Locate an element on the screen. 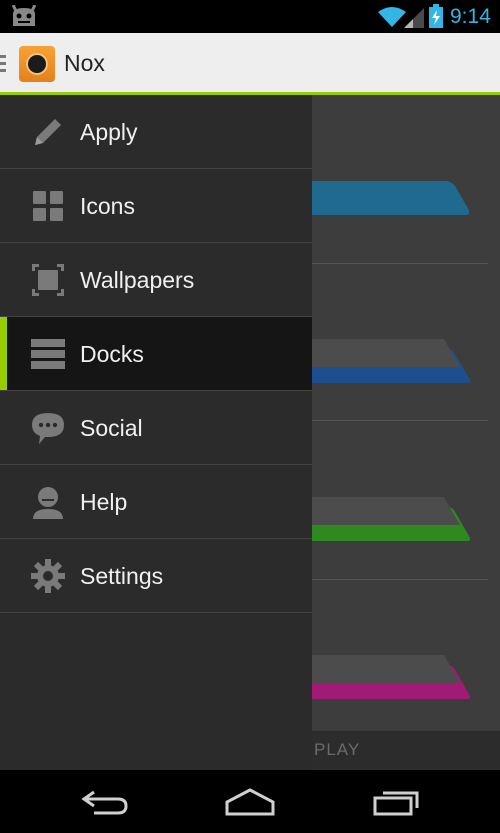 The image size is (500, 833). drawer-item-label: Apply is located at coordinates (109, 132).